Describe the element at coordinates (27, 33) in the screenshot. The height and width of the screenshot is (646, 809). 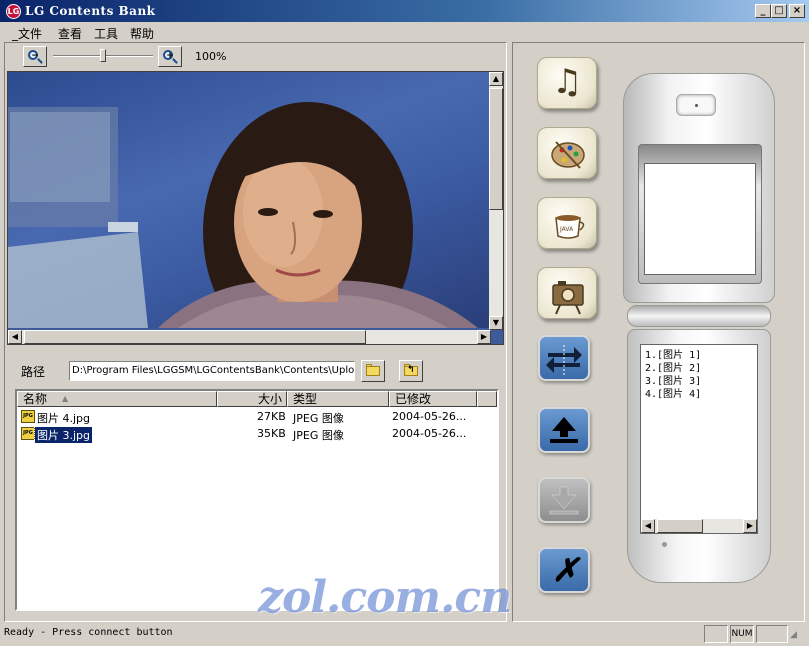
I see `menu-file: _文件` at that location.